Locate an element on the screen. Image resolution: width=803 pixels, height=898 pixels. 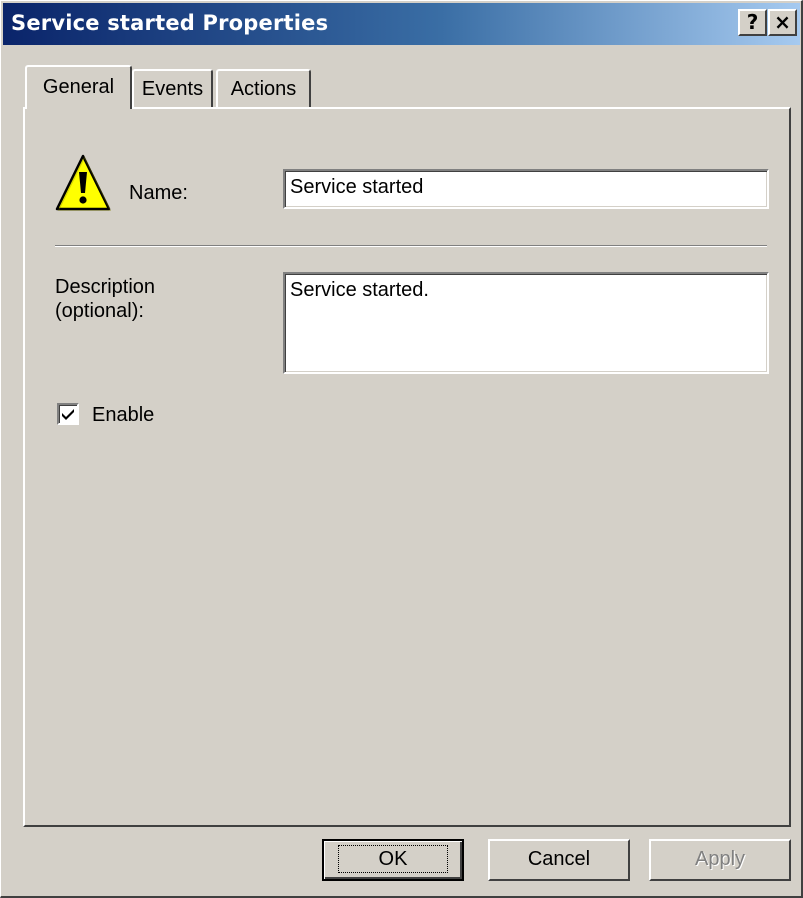
window-title: Service started Properties is located at coordinates (170, 23).